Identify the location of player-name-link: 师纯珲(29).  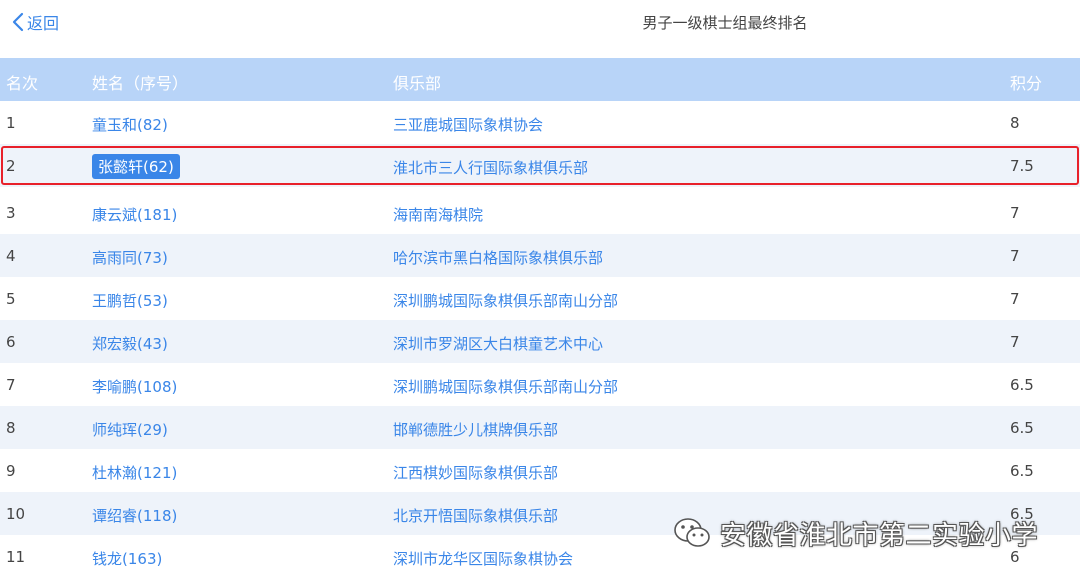
(130, 429).